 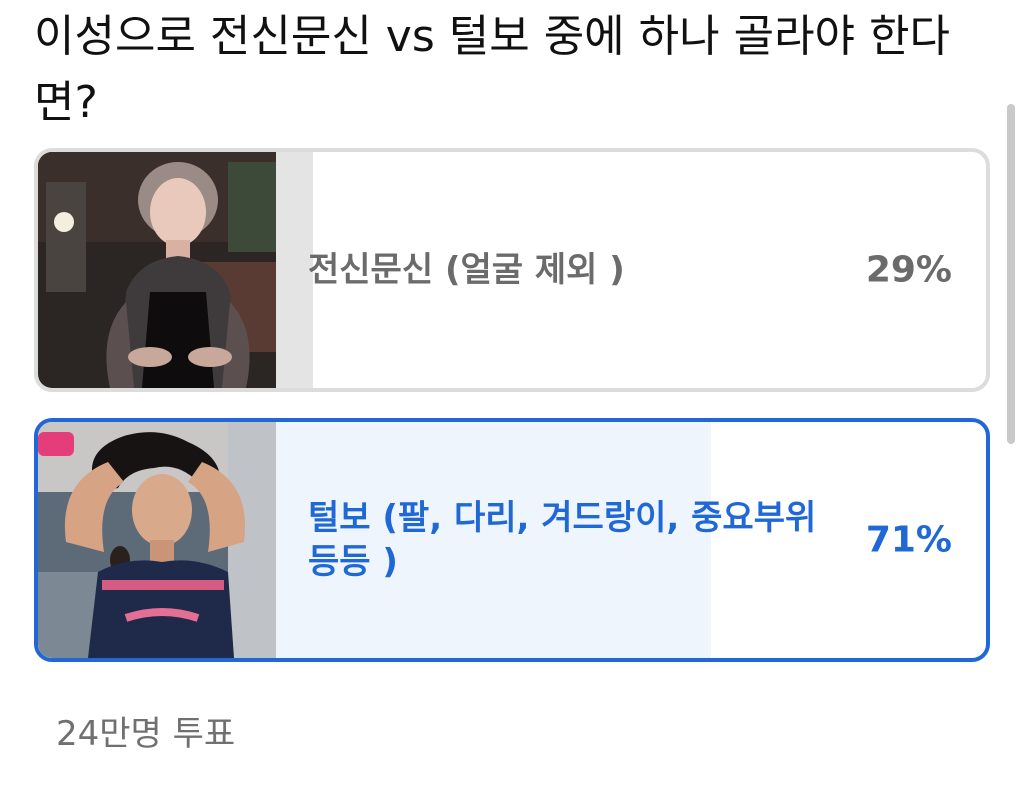 I want to click on option-image-tattooed-woman, so click(x=157, y=270).